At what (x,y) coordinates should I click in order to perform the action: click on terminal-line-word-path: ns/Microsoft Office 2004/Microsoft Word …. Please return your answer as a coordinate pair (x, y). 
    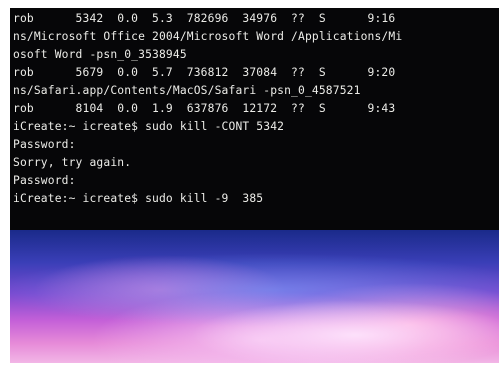
    Looking at the image, I should click on (208, 36).